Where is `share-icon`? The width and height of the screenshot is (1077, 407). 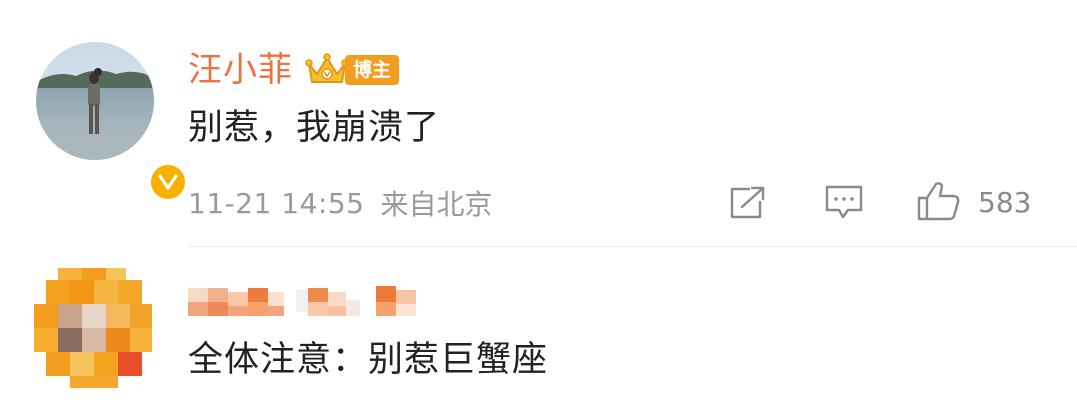
share-icon is located at coordinates (748, 203).